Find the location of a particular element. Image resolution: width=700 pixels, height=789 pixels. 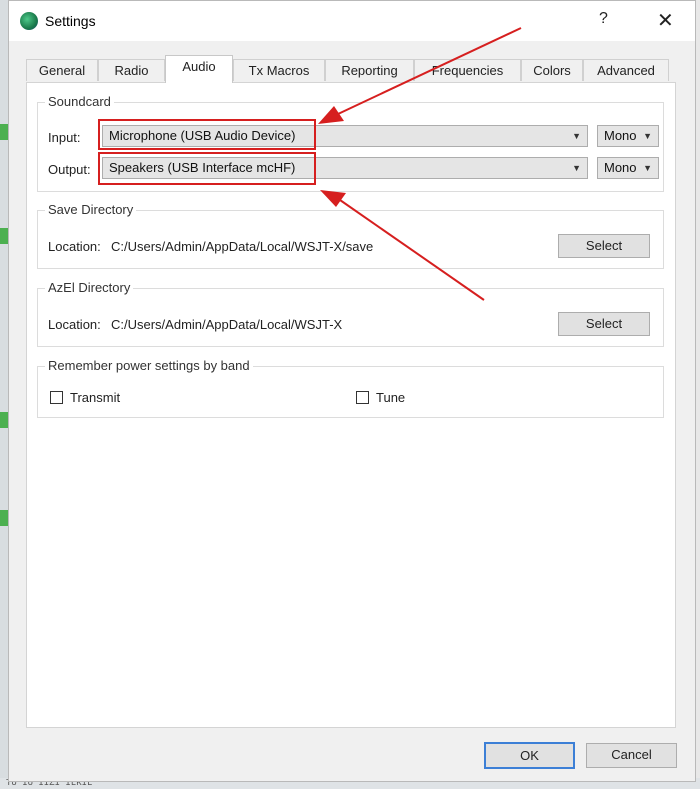

tab-audio: Audio is located at coordinates (199, 69).